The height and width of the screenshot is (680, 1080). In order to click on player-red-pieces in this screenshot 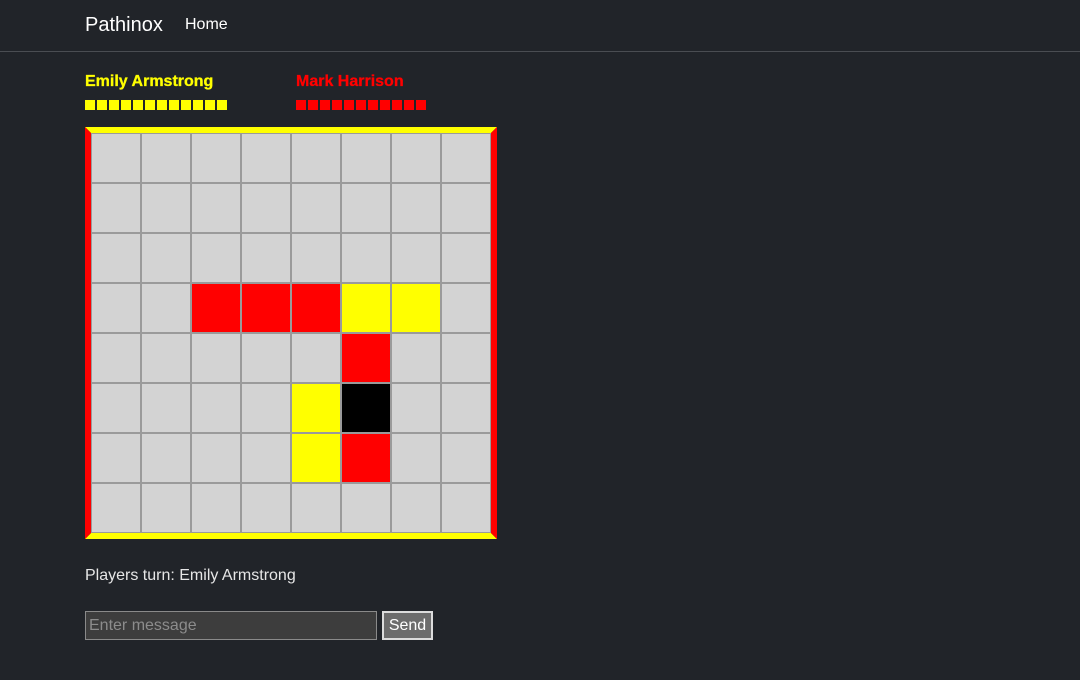, I will do `click(361, 105)`.